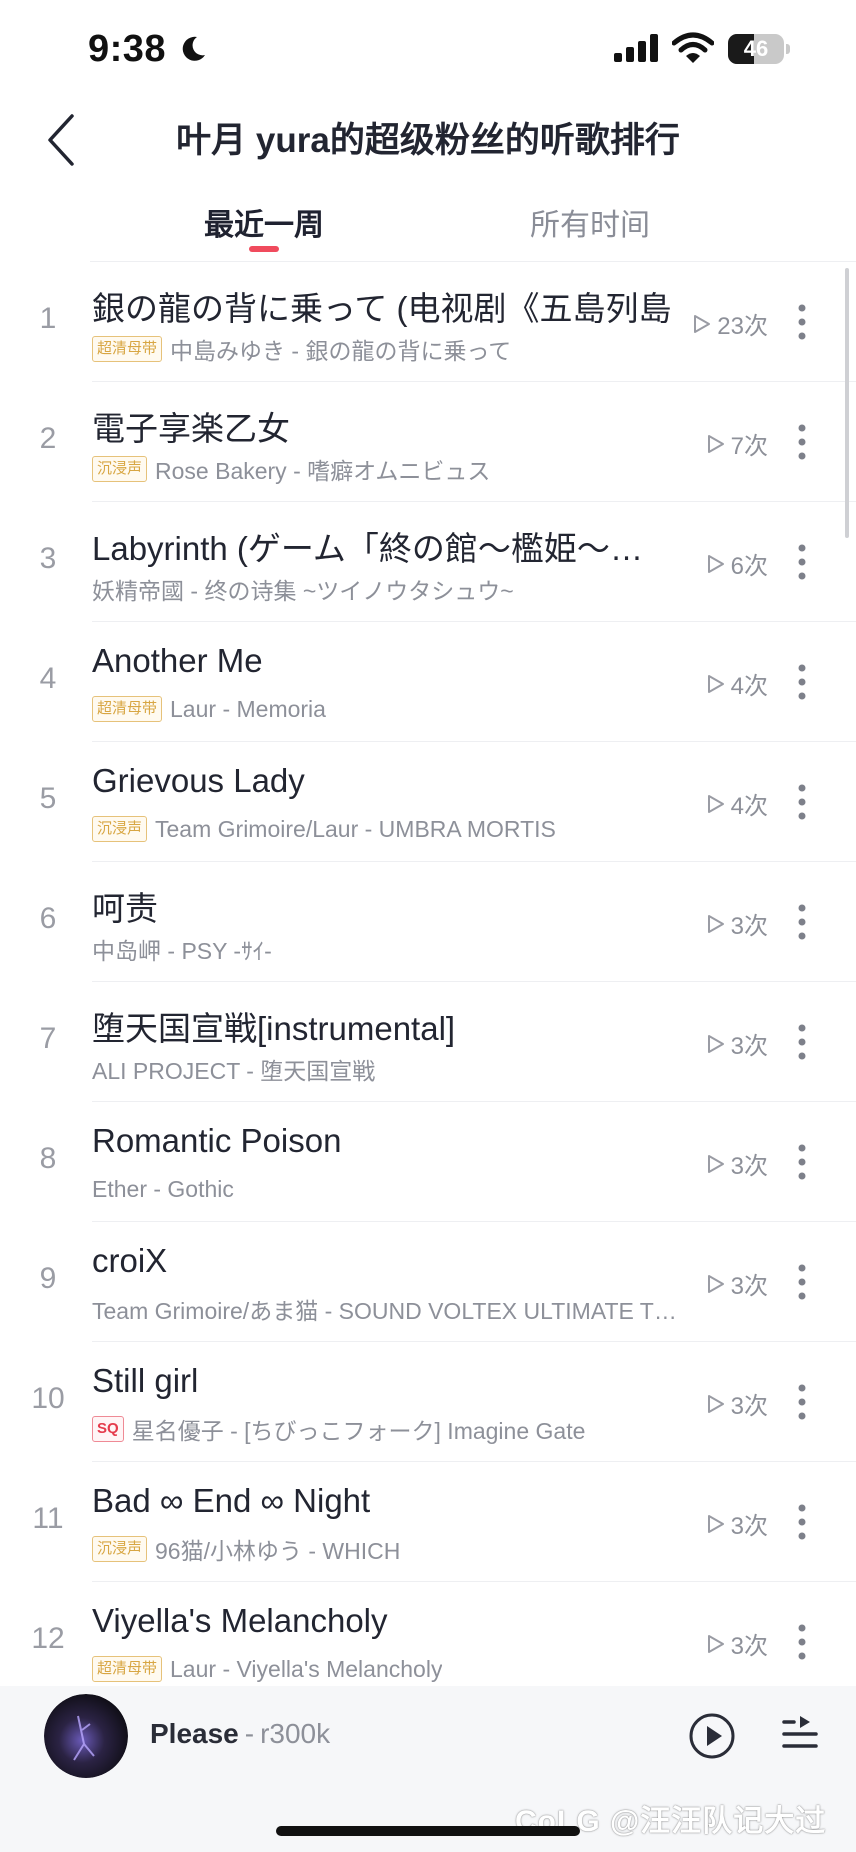 The width and height of the screenshot is (856, 1852). Describe the element at coordinates (355, 828) in the screenshot. I see `song-artist-album: Team Grimoire/Laur - UMBRA MORTIS` at that location.